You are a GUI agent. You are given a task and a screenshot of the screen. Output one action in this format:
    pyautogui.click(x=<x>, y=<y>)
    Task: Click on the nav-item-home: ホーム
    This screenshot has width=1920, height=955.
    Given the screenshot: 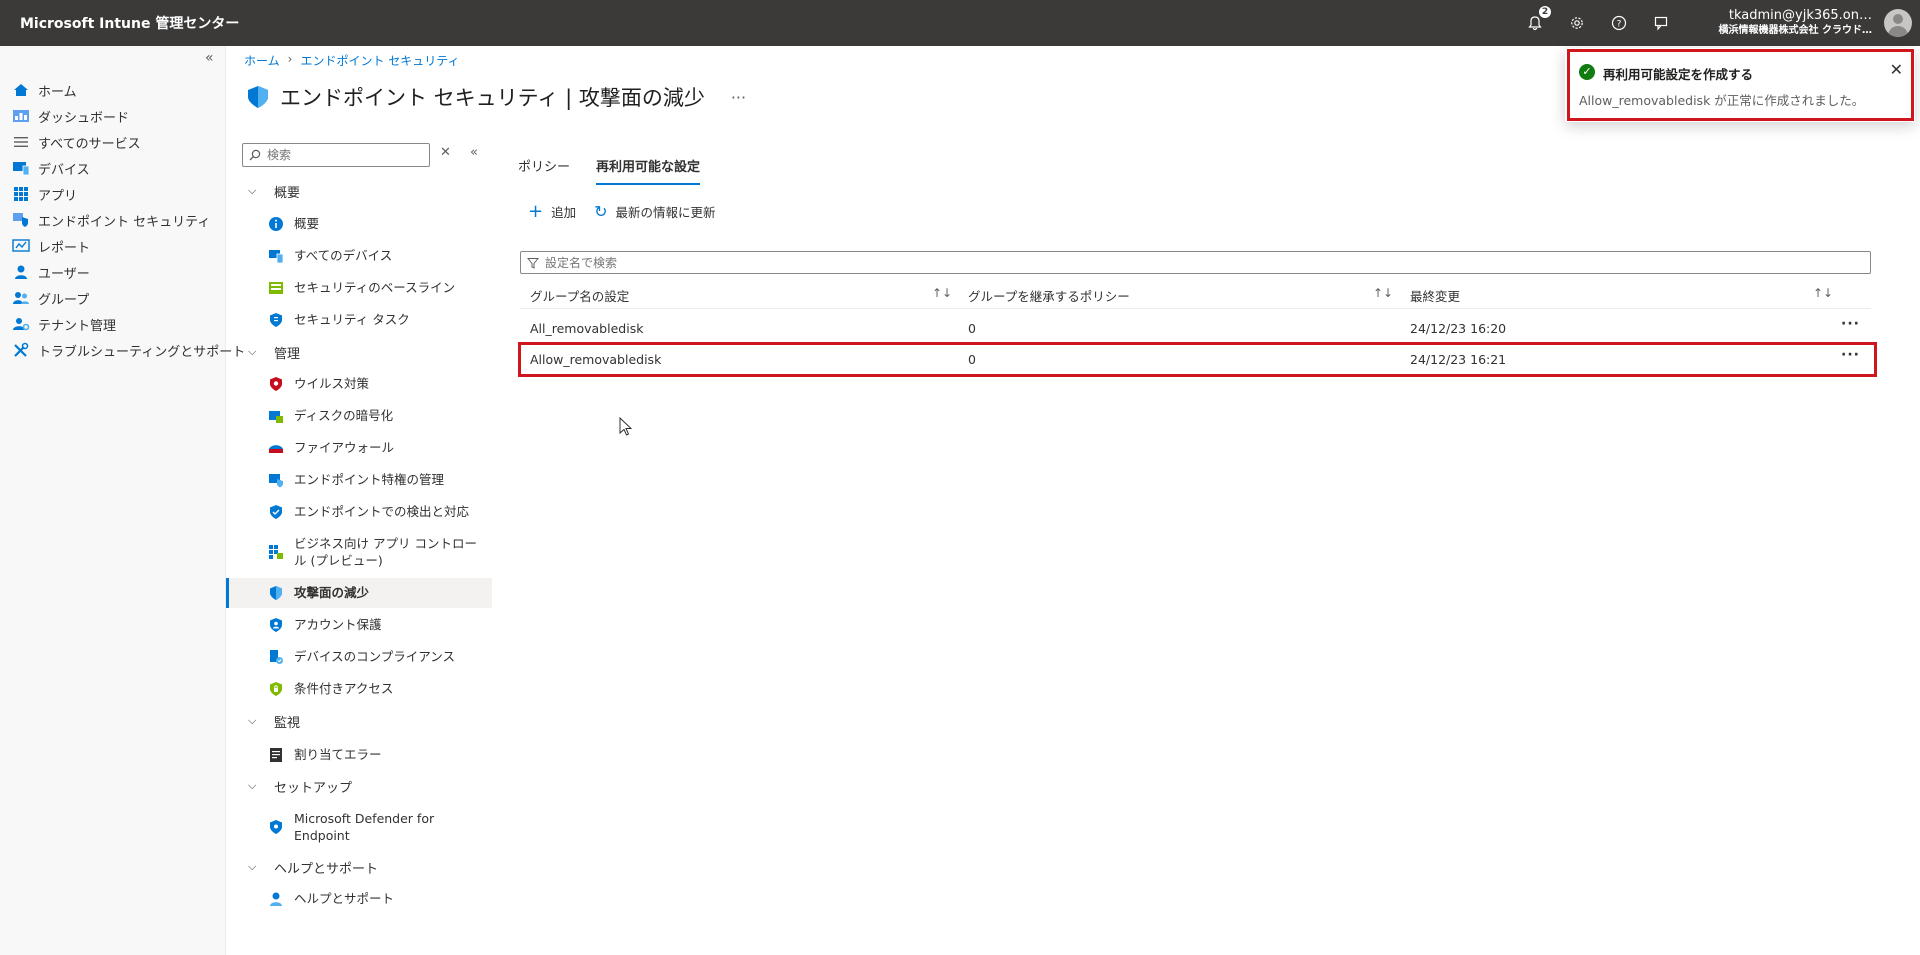 What is the action you would take?
    pyautogui.click(x=44, y=90)
    